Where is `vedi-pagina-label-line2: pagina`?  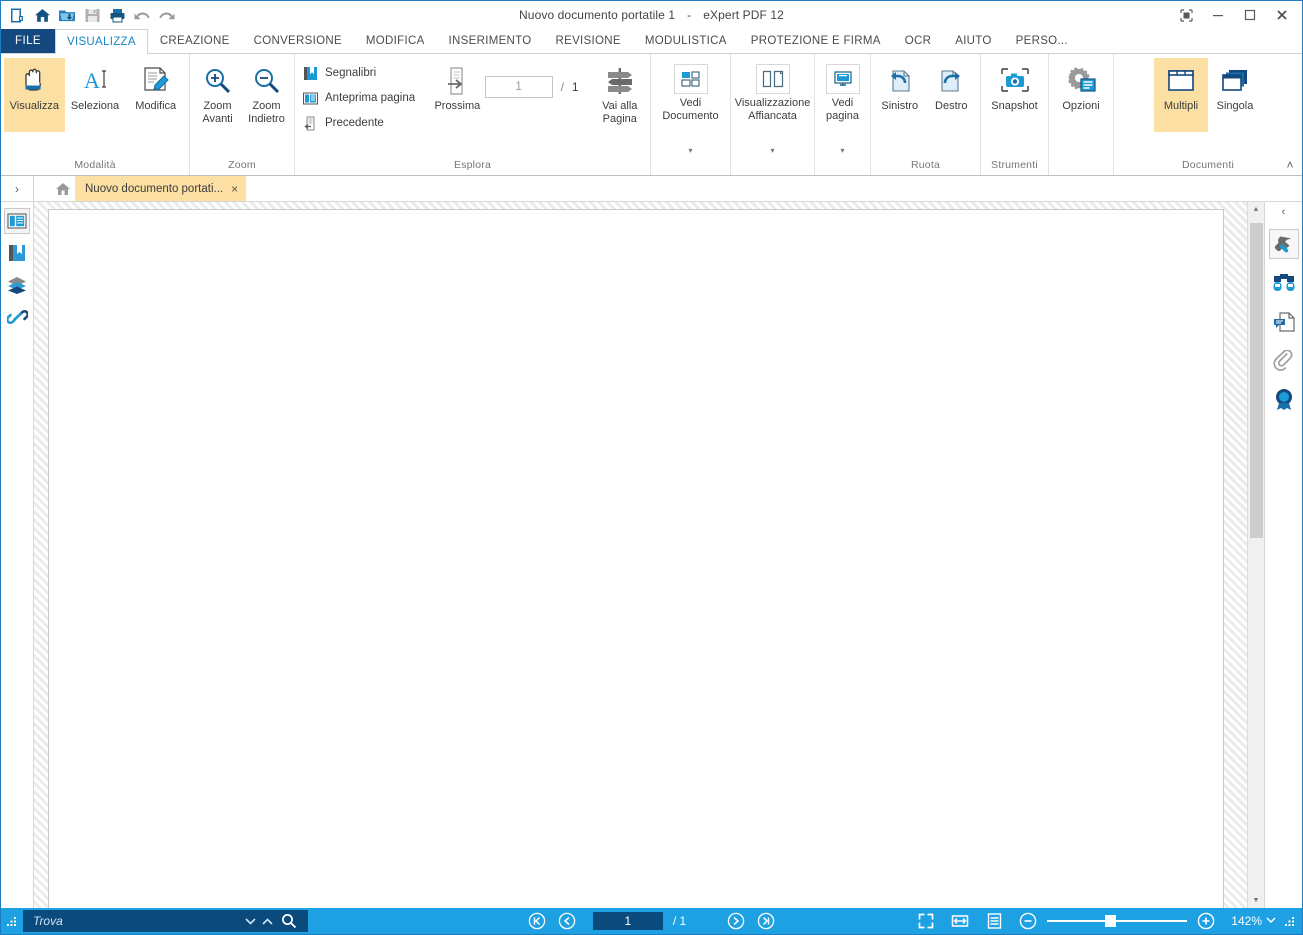 vedi-pagina-label-line2: pagina is located at coordinates (842, 116).